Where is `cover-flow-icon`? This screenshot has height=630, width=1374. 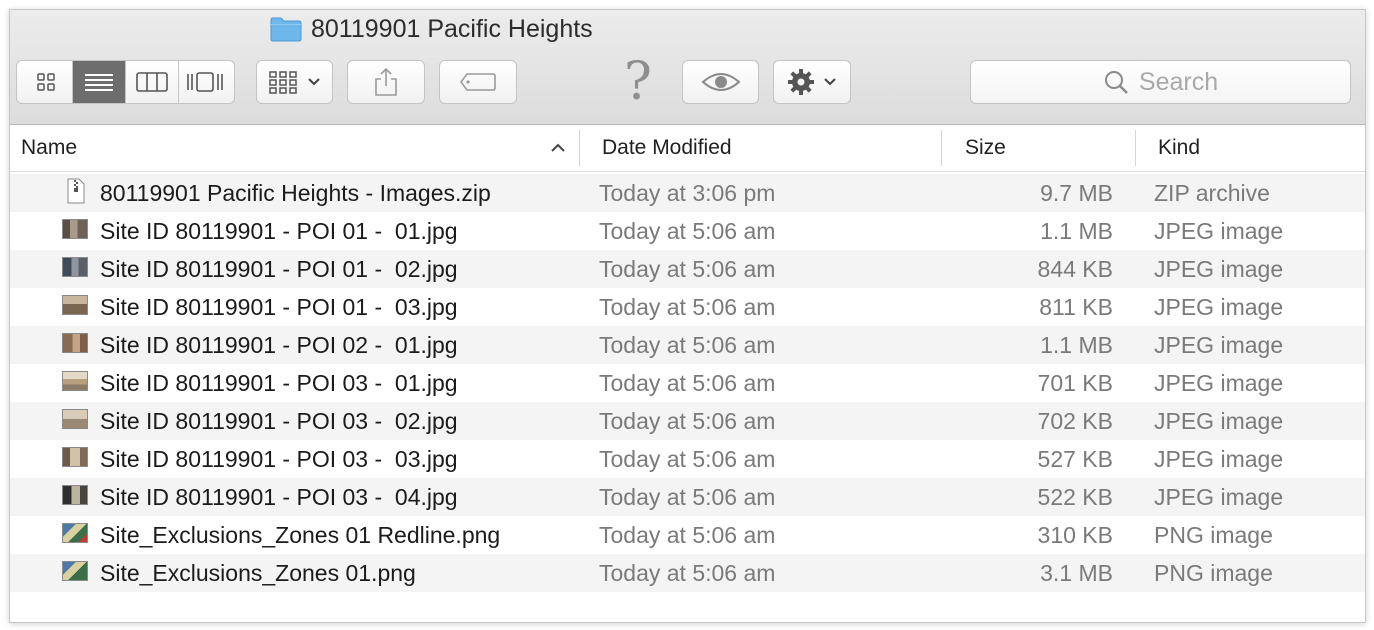
cover-flow-icon is located at coordinates (205, 82).